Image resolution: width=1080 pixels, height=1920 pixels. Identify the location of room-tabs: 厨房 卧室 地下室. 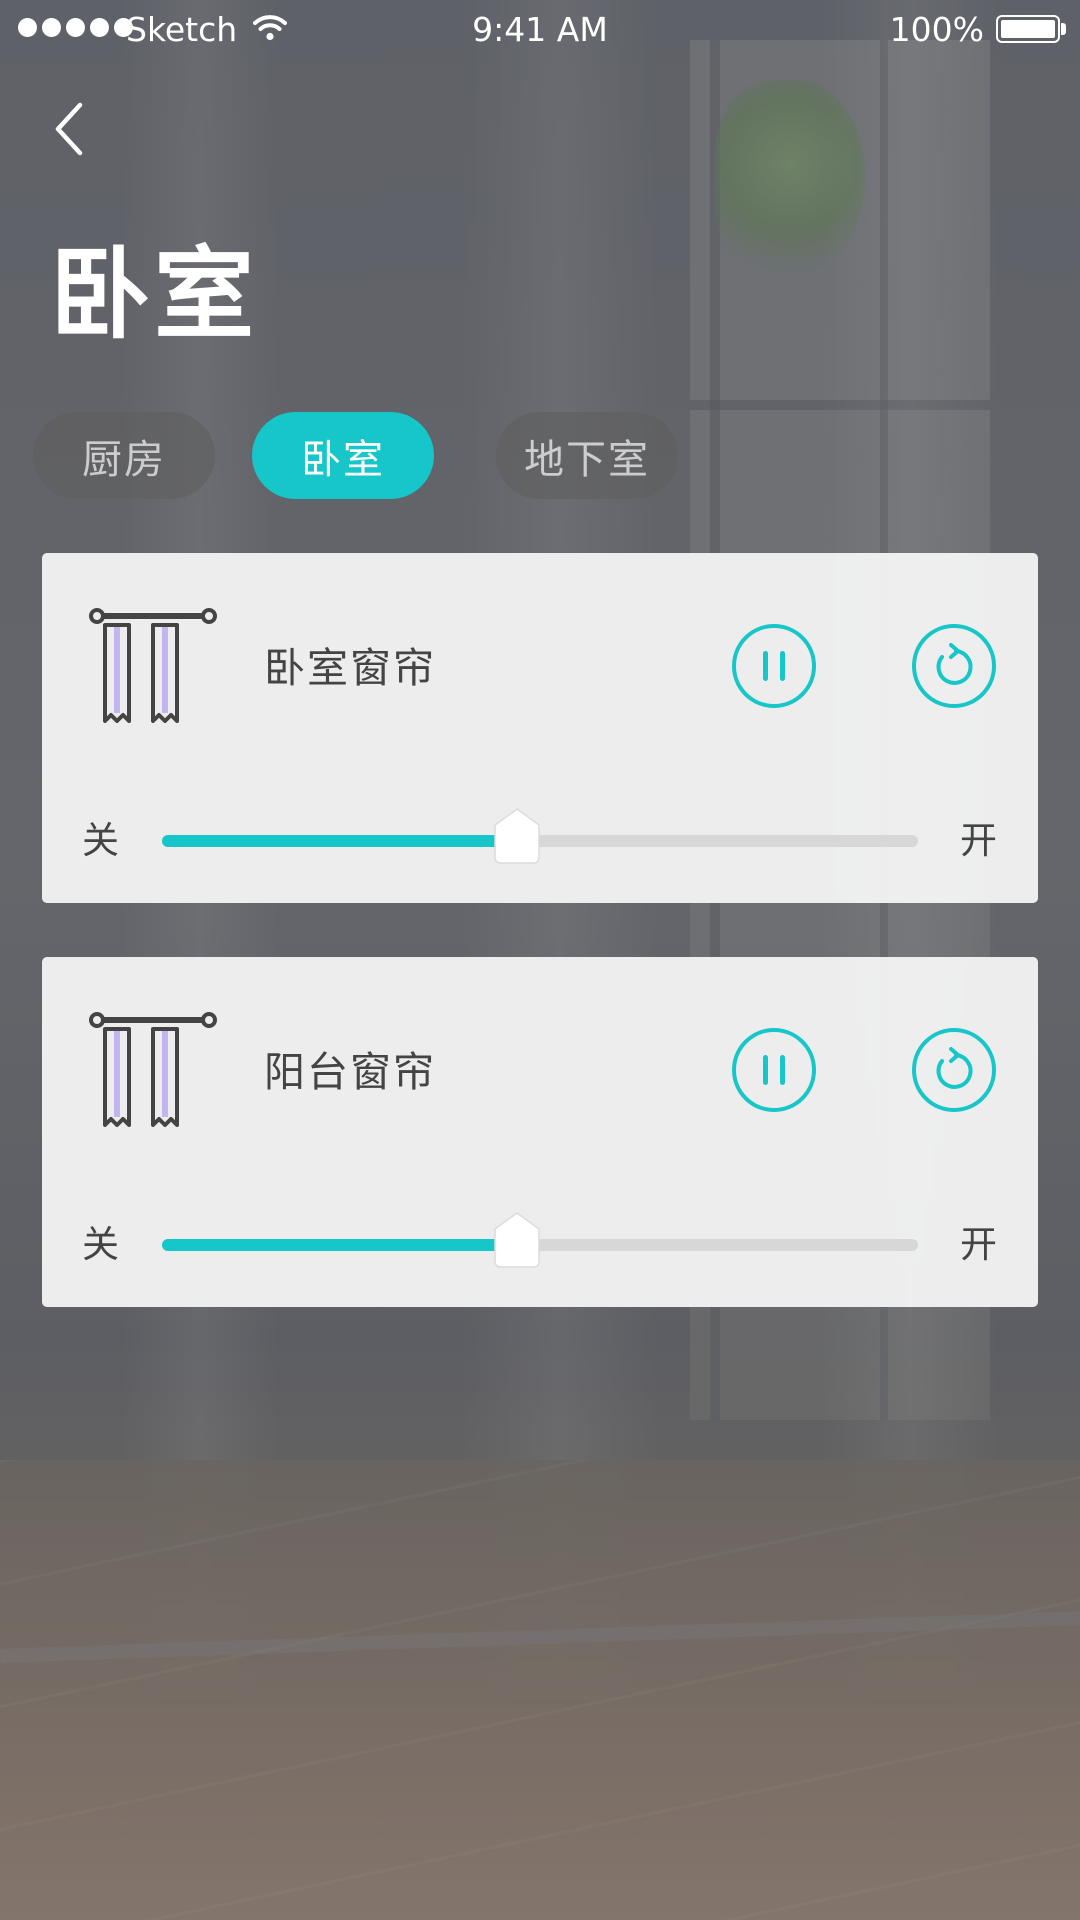
(540, 455).